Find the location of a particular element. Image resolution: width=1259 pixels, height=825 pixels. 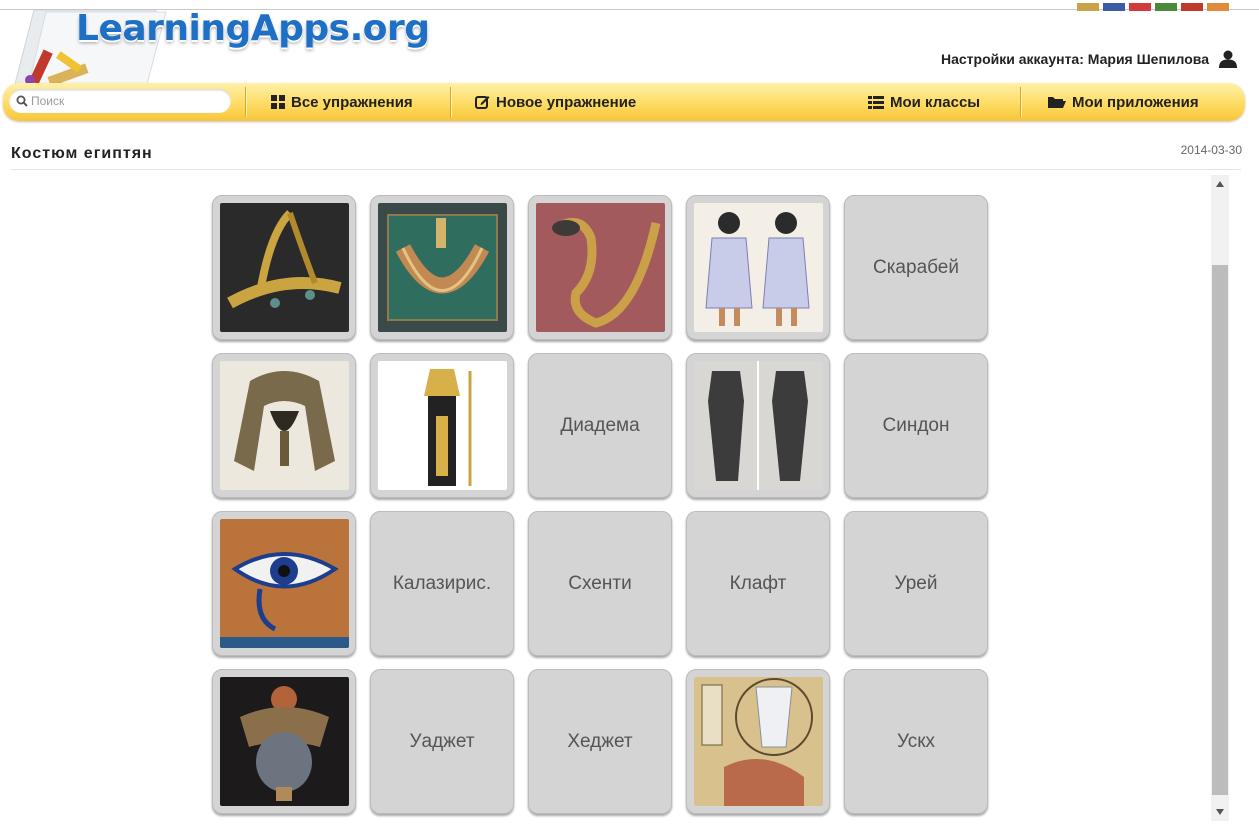

card-label: Урей is located at coordinates (916, 583).